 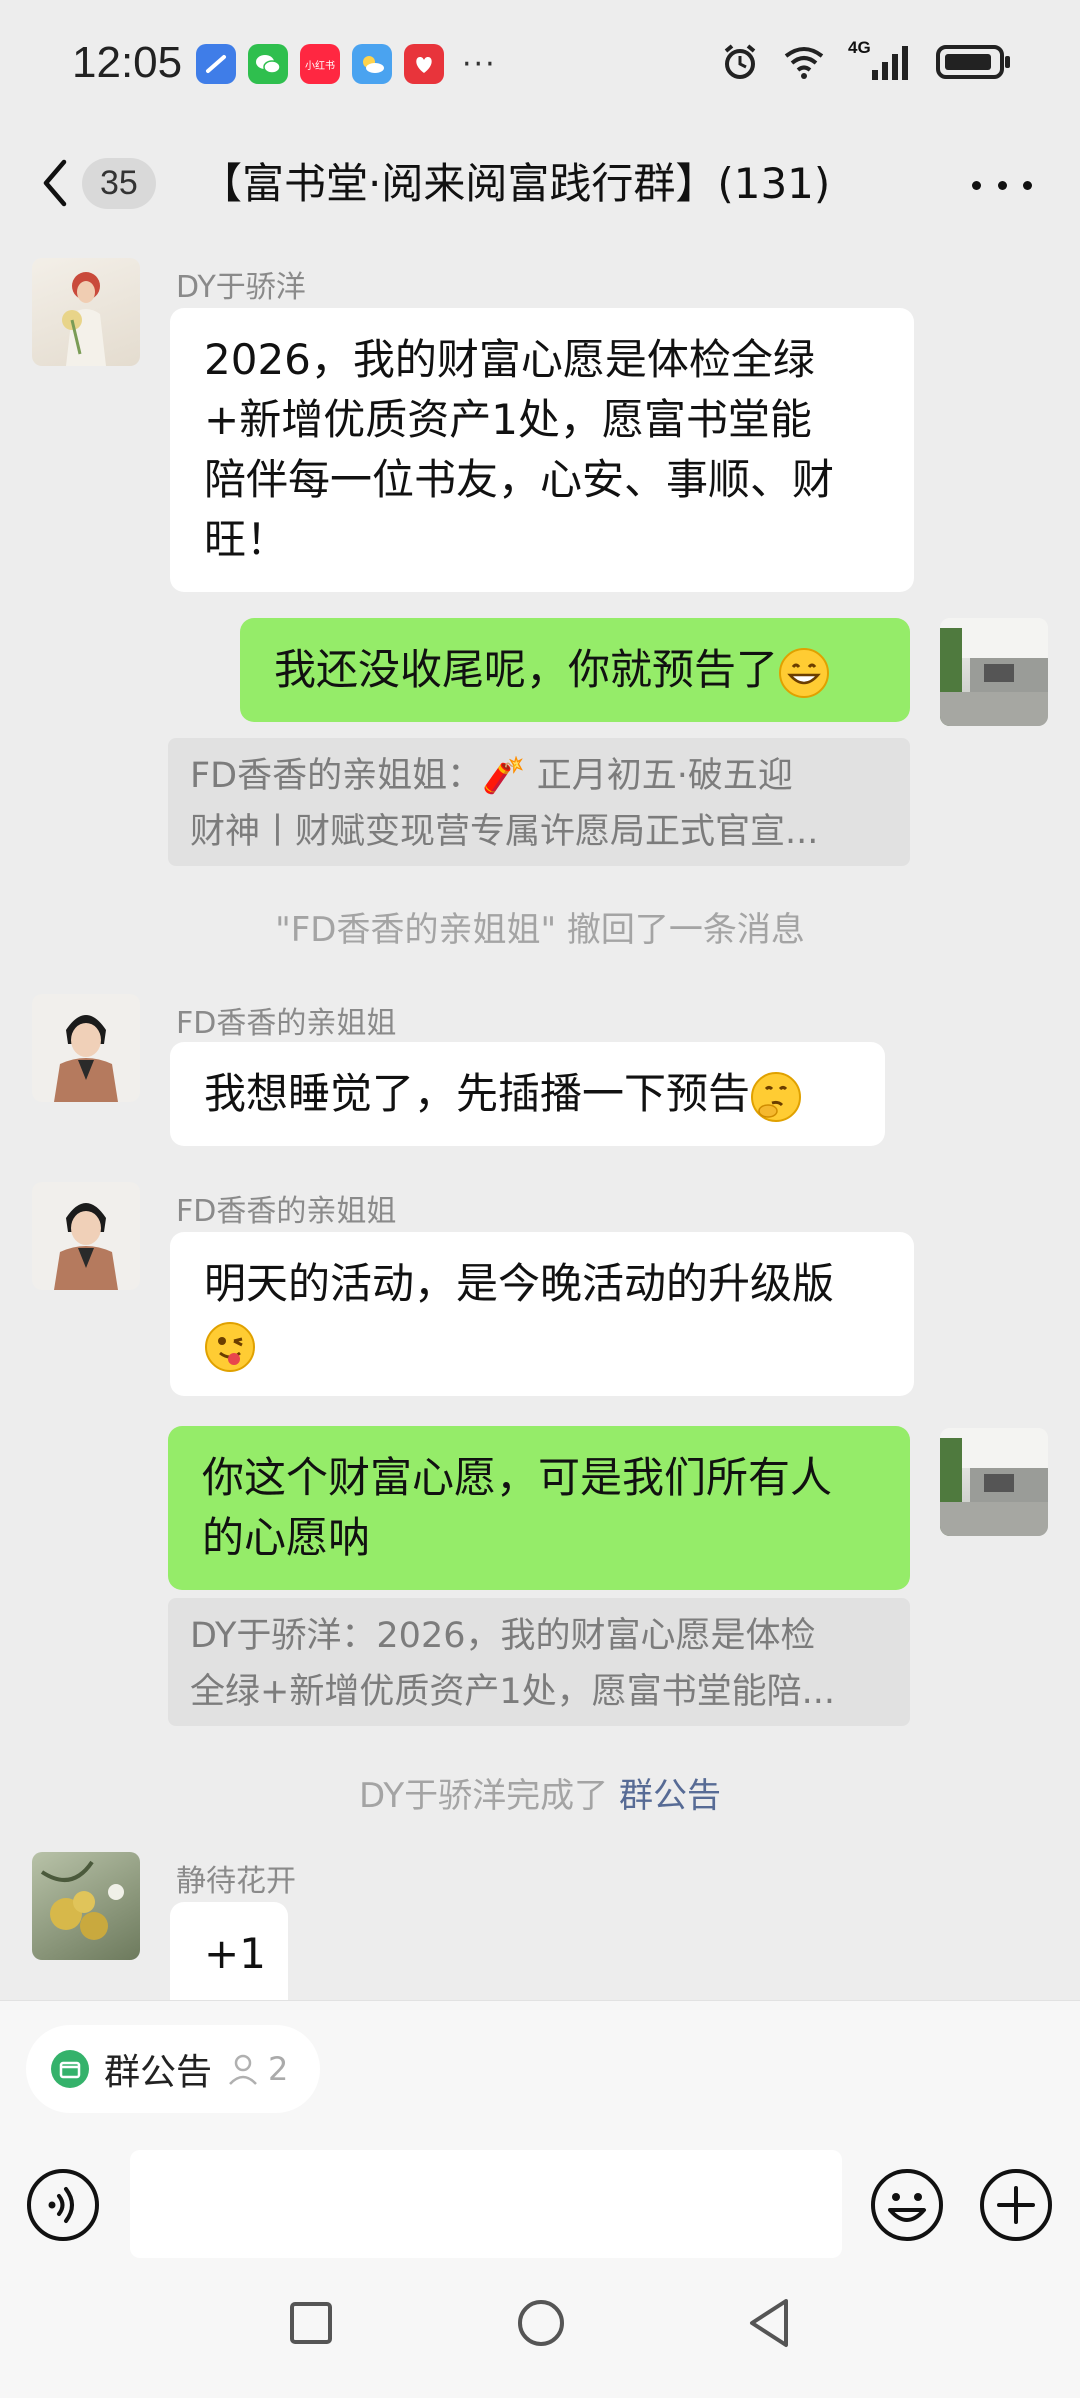 I want to click on back-chevron-icon, so click(x=55, y=183).